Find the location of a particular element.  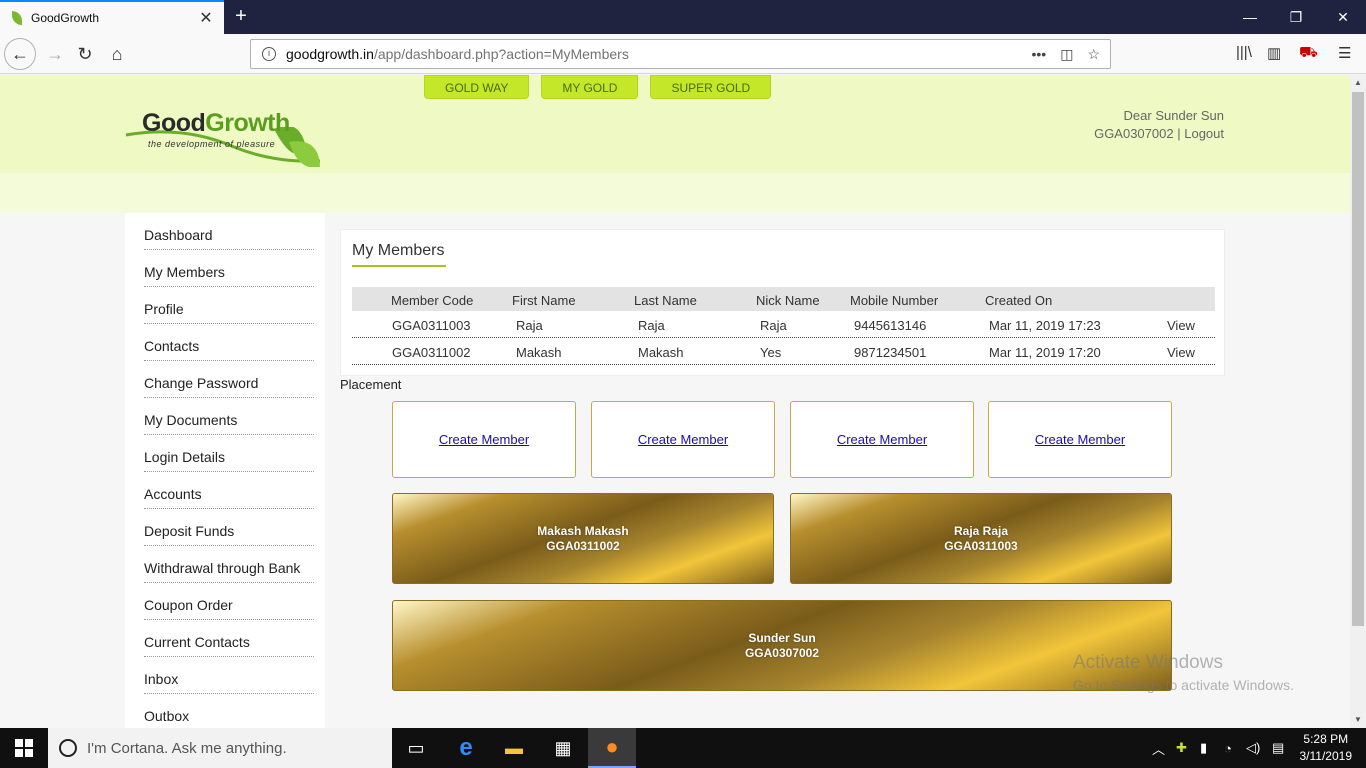

cortana-placeholder: I'm Cortana. Ask me anything. is located at coordinates (187, 748).